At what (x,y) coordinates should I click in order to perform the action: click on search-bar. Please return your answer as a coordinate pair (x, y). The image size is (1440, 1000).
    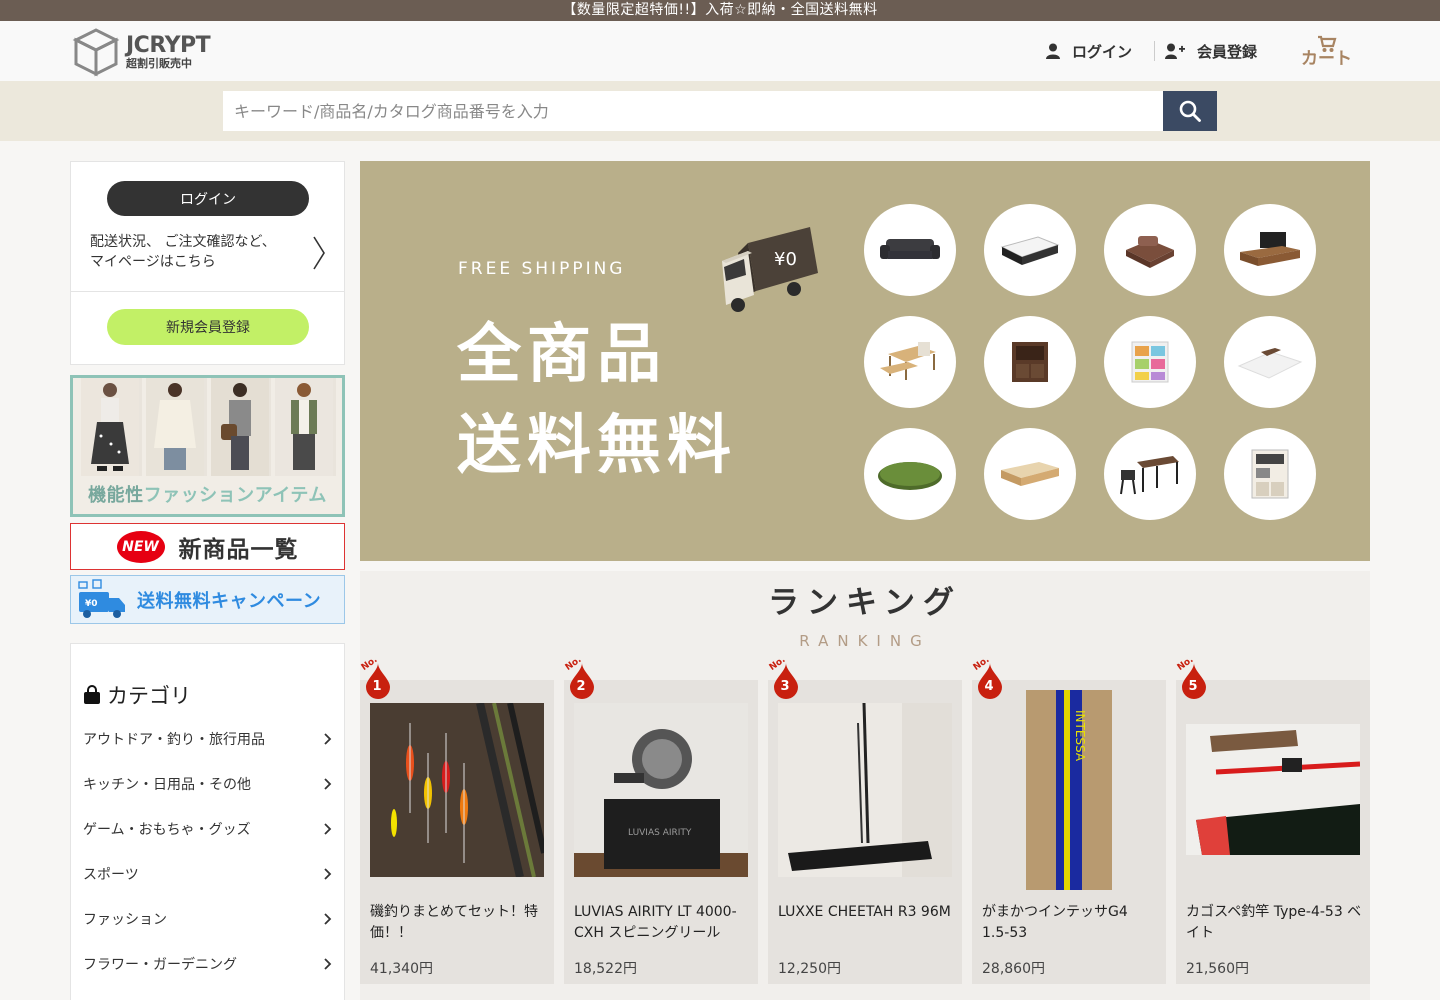
    Looking at the image, I should click on (720, 111).